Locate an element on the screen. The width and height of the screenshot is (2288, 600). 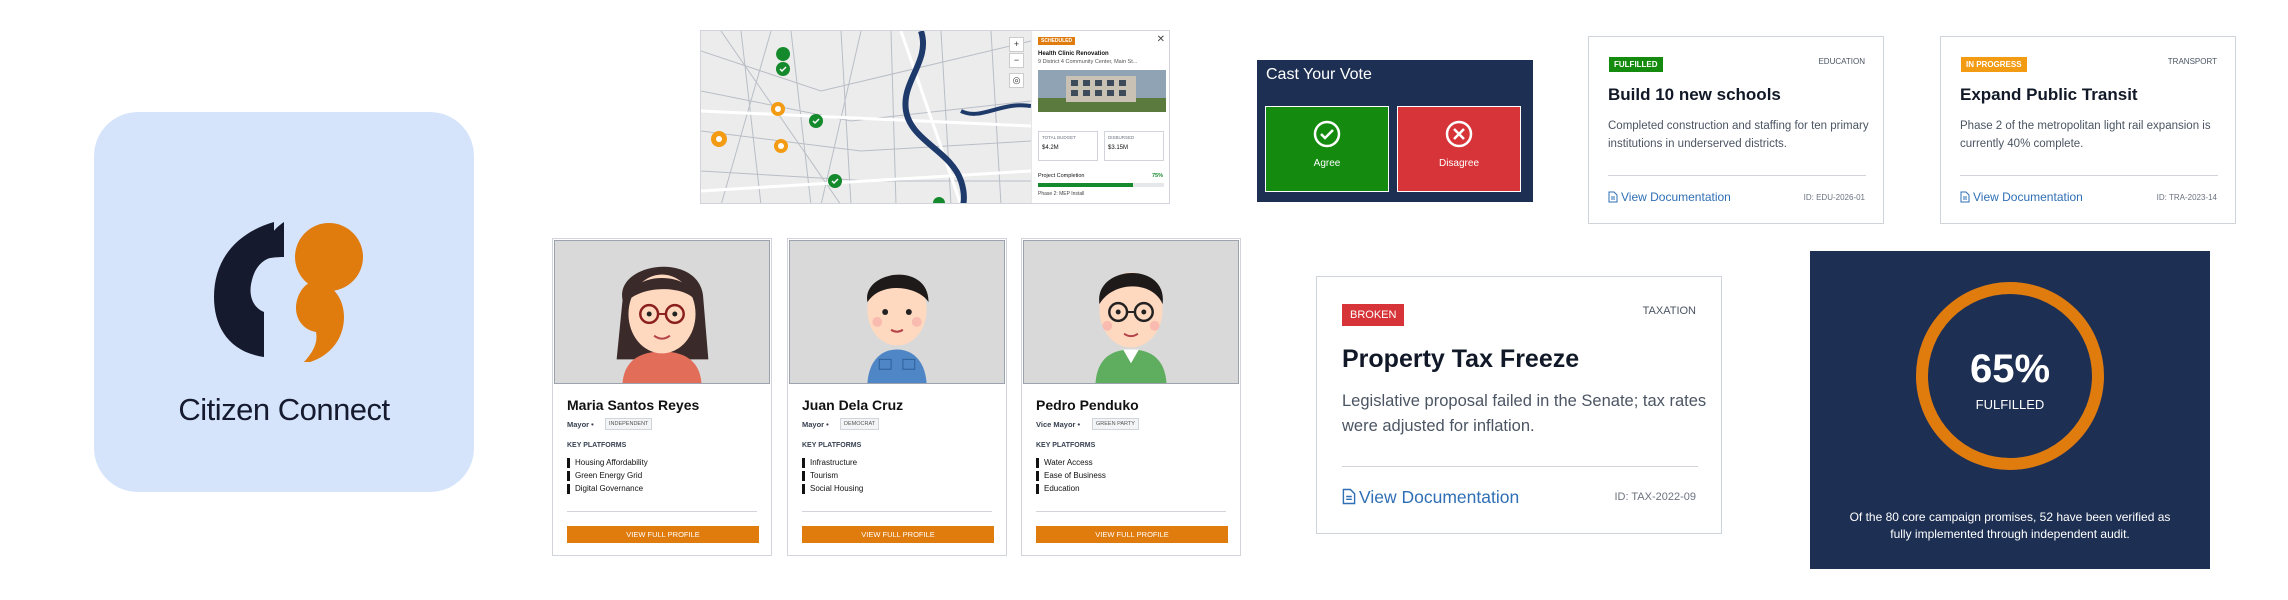
status-badge: FULFILLED is located at coordinates (1636, 64).